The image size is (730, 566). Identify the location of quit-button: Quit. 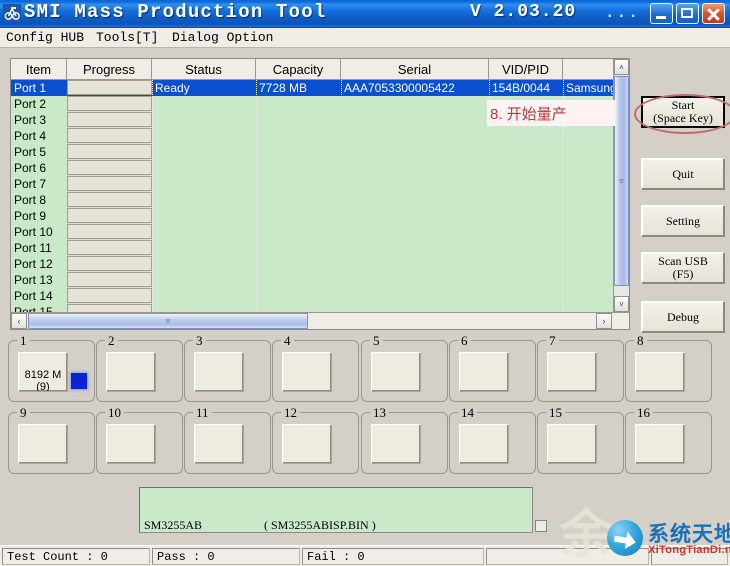
(683, 174).